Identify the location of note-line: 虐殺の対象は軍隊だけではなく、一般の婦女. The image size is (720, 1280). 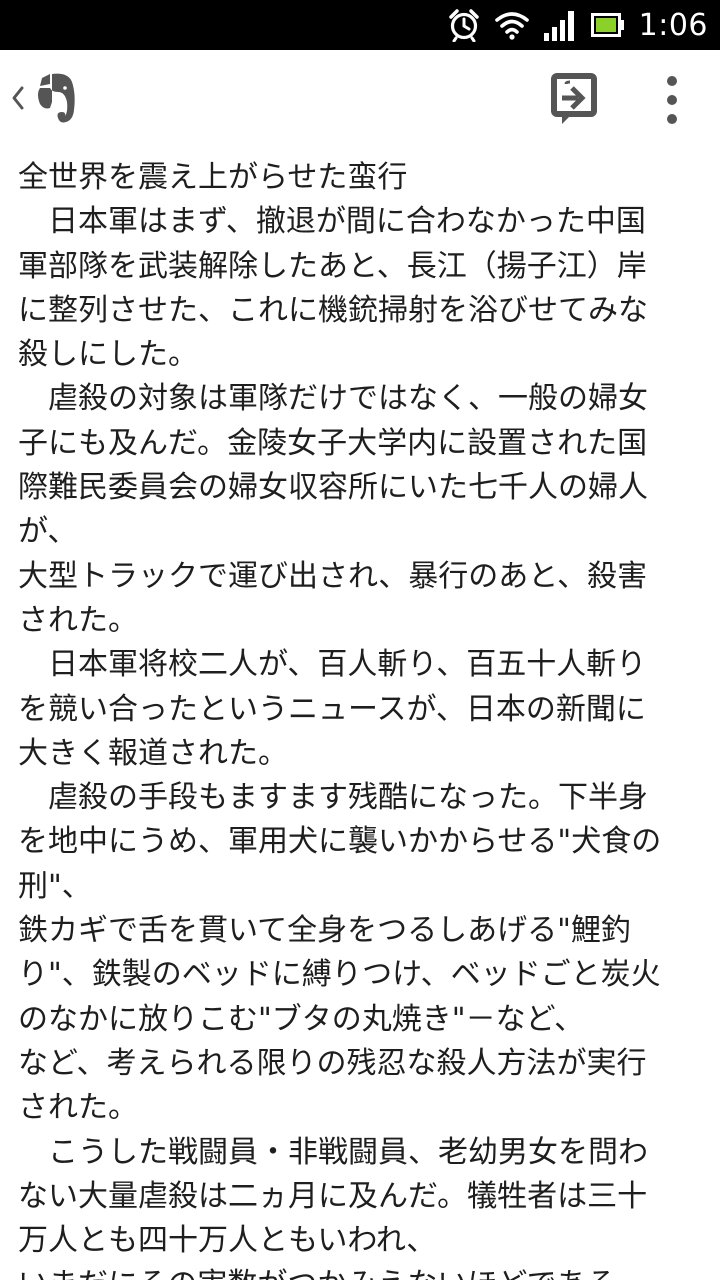
(333, 399).